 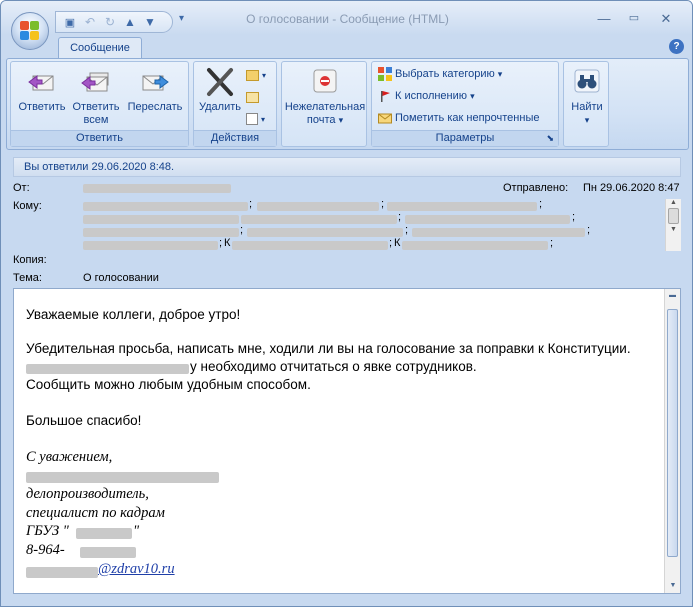 I want to click on body-greeting: Уважаемые коллеги, доброе утро!, so click(x=133, y=314).